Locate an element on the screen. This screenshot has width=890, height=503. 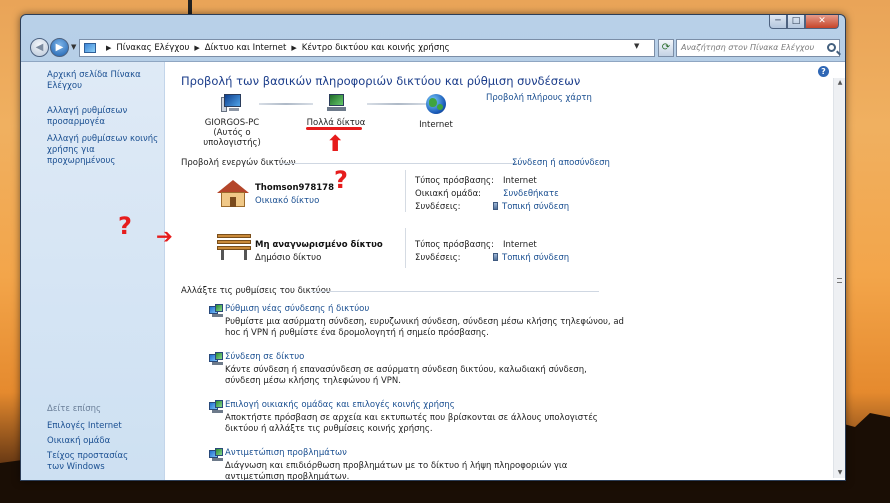
task-title-link: Ρύθμιση νέας σύνδεσης ή δικτύου is located at coordinates (297, 309).